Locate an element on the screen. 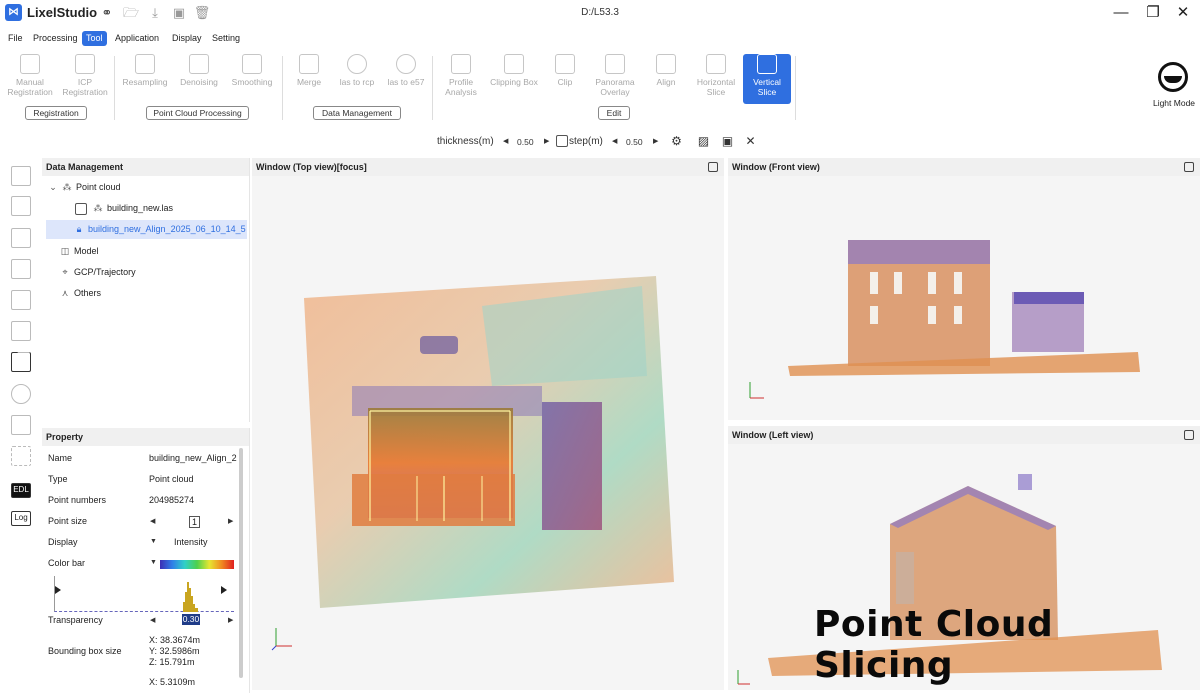  tree-item-model: ◫ Model is located at coordinates (79, 251).